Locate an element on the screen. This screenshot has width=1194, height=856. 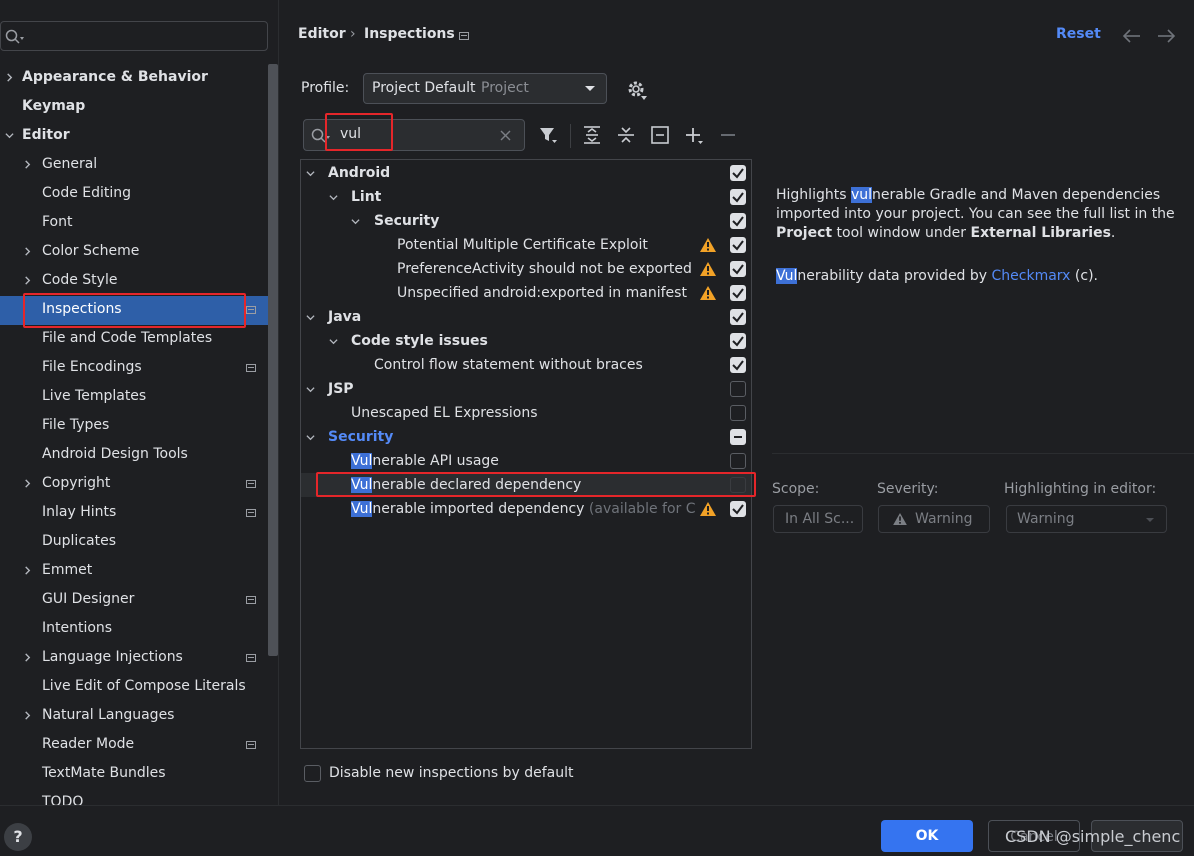
sidebar-item-general: General is located at coordinates (69, 164).